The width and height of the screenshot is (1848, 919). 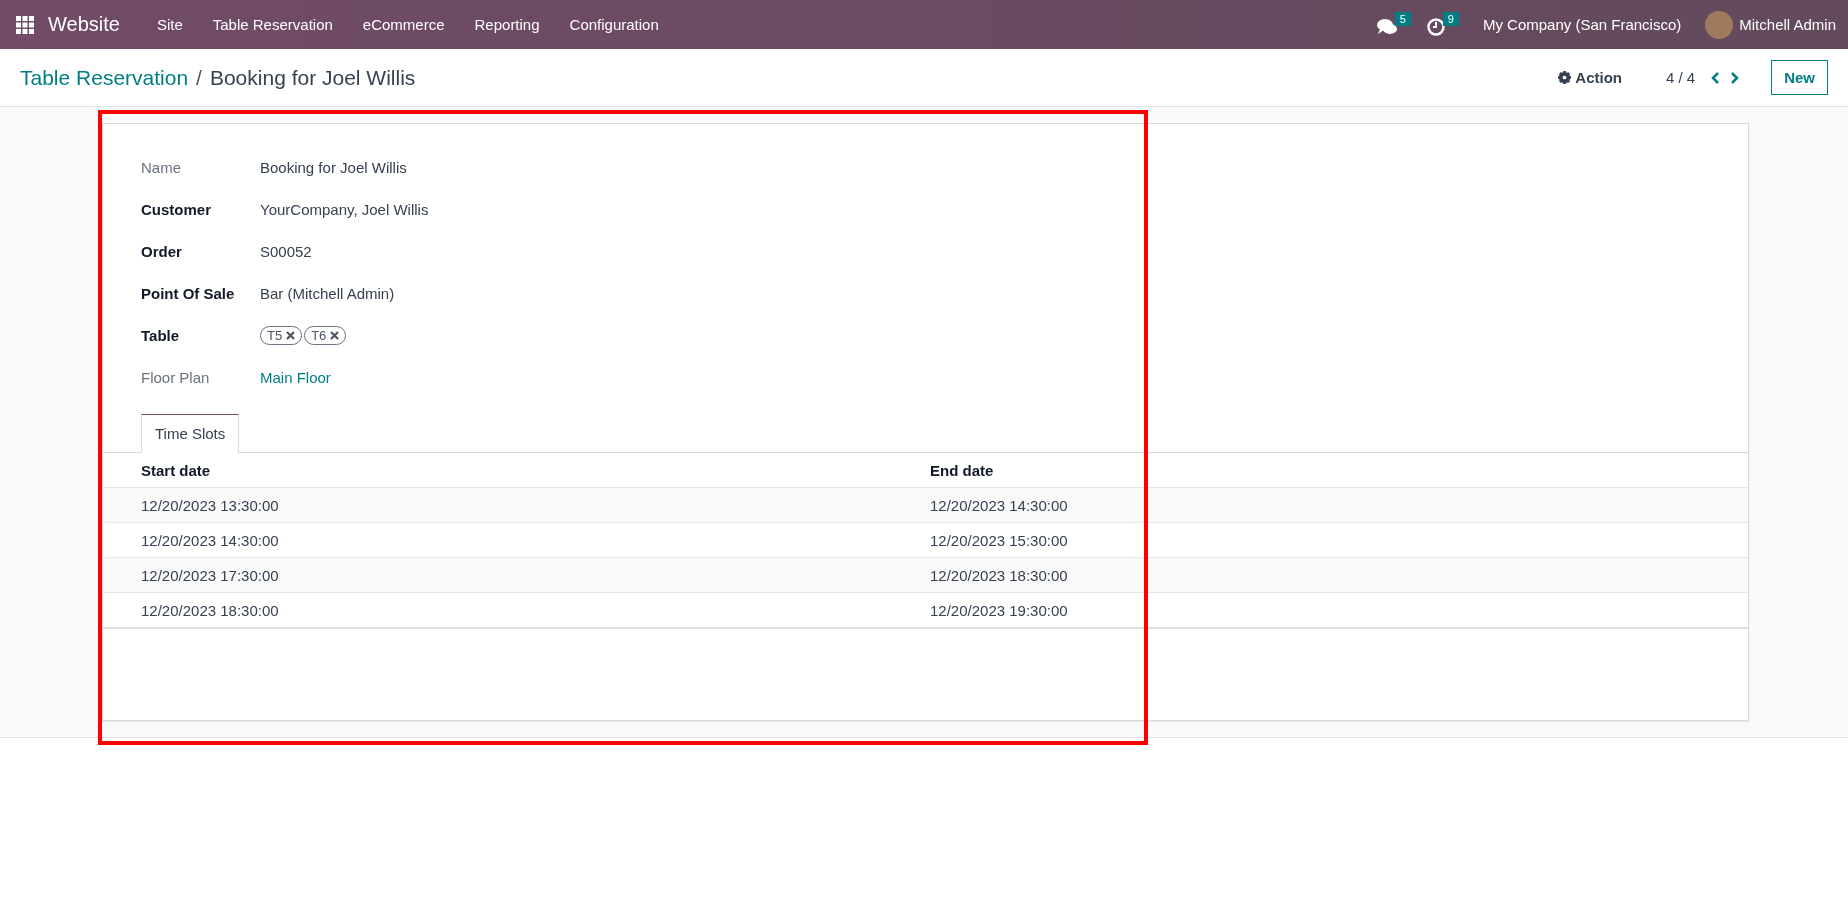 What do you see at coordinates (169, 24) in the screenshot?
I see `menu-item: Site` at bounding box center [169, 24].